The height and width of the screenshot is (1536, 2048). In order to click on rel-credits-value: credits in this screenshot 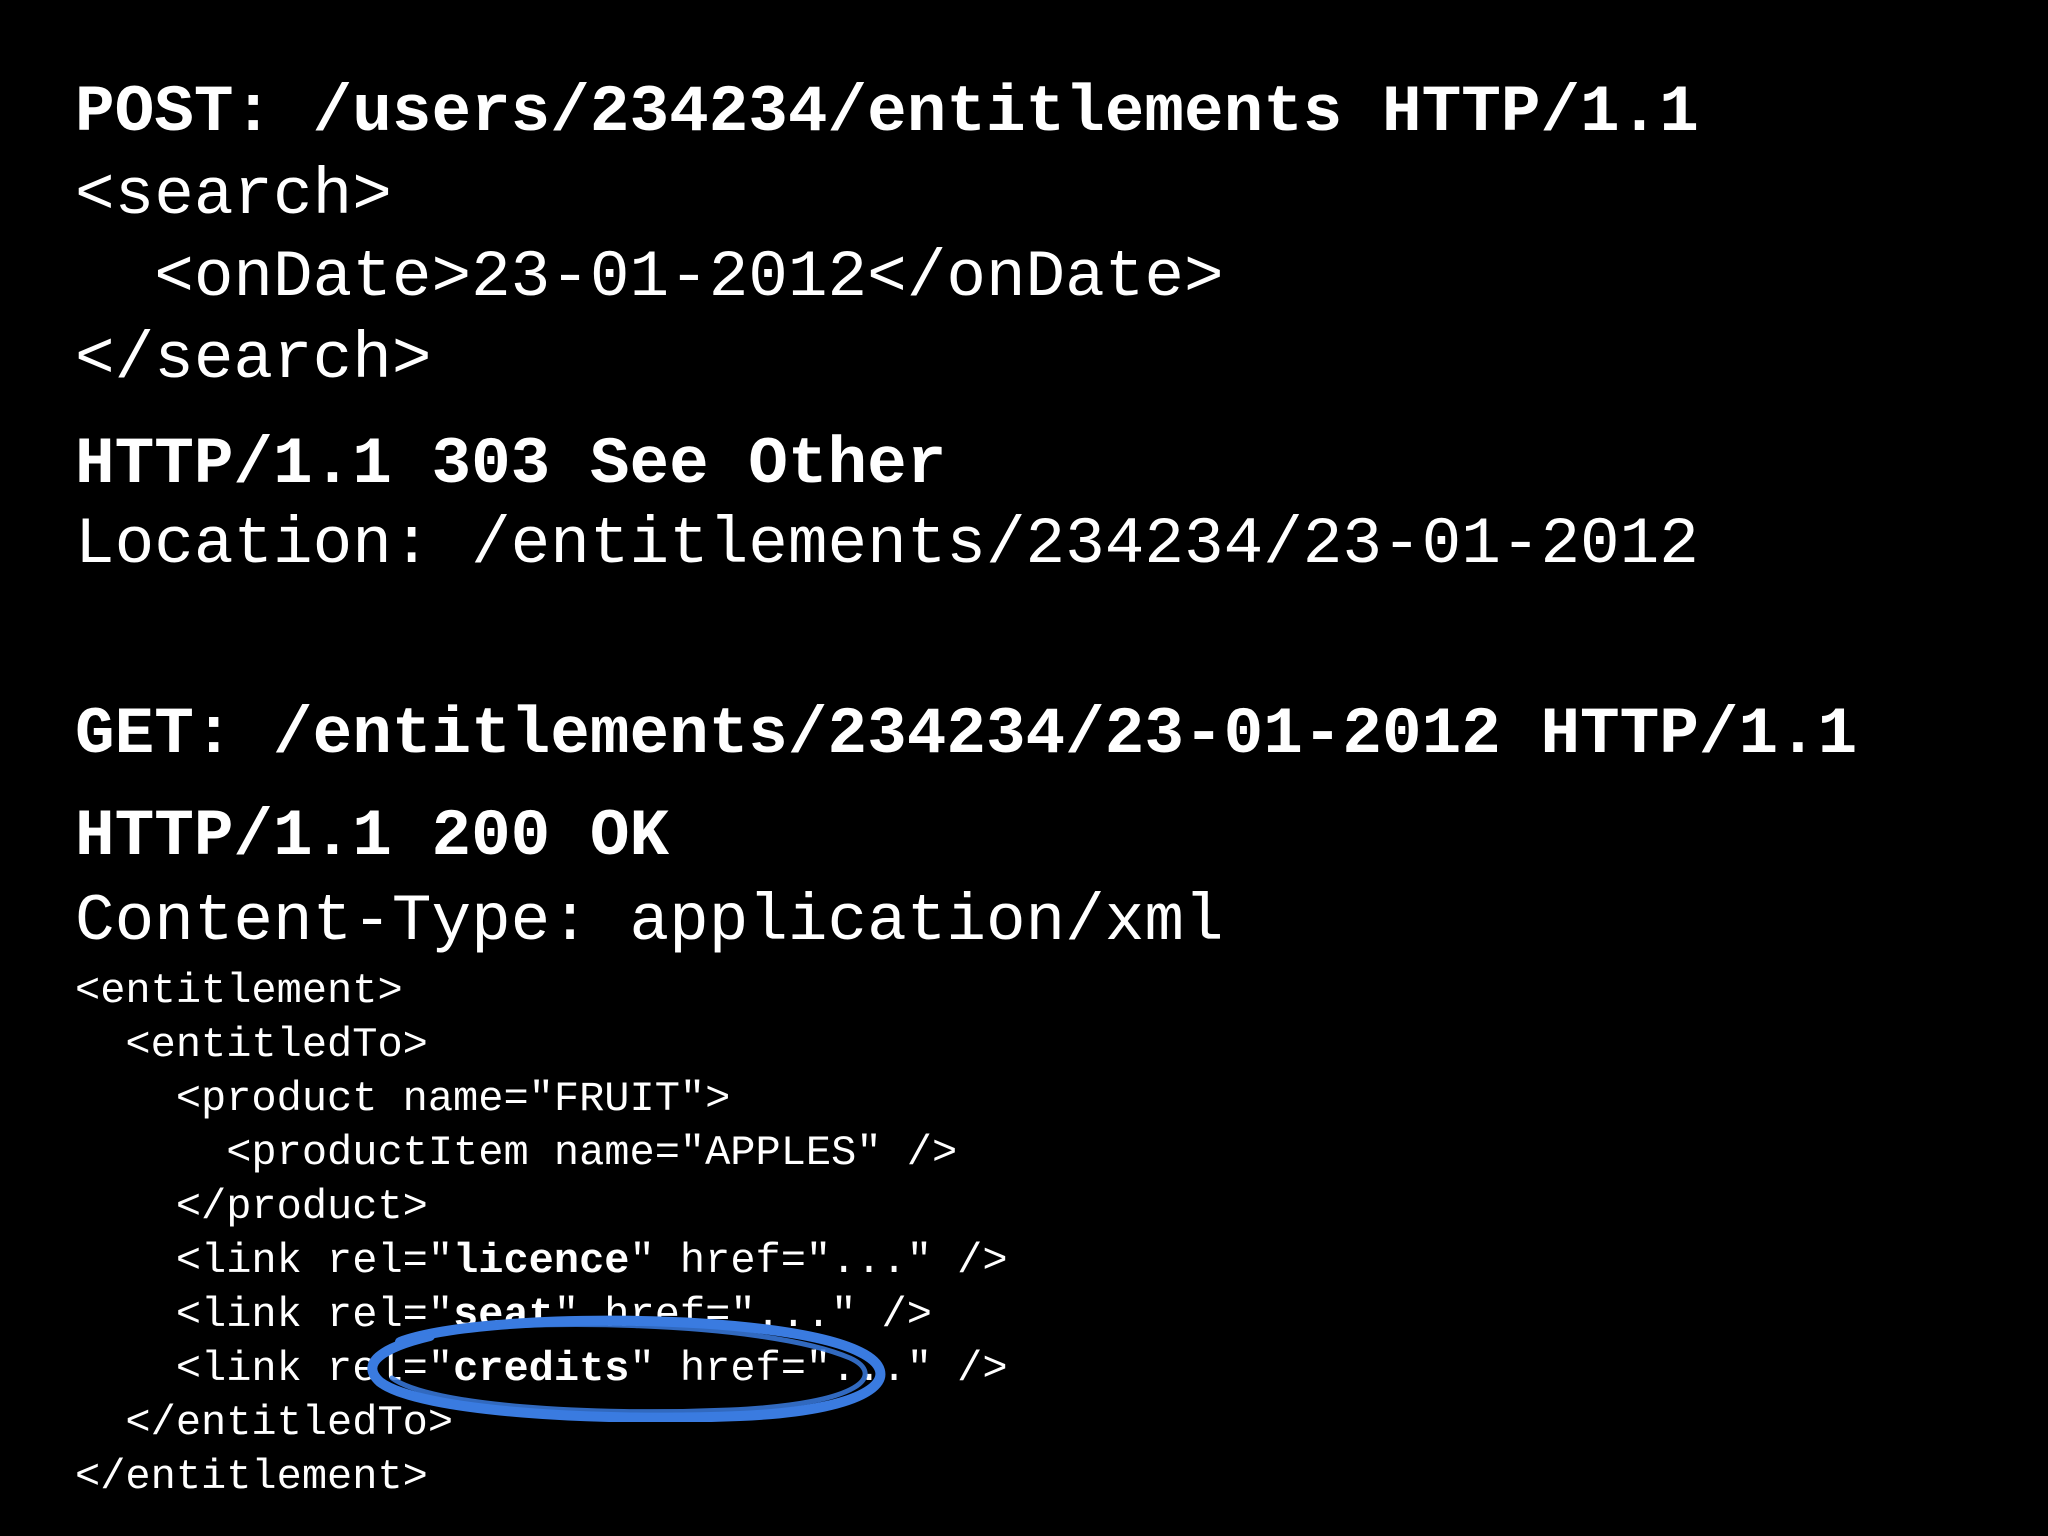, I will do `click(541, 1369)`.